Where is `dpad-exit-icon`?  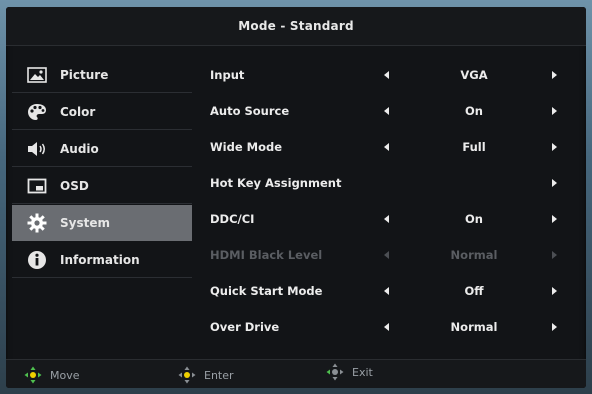
dpad-exit-icon is located at coordinates (335, 372).